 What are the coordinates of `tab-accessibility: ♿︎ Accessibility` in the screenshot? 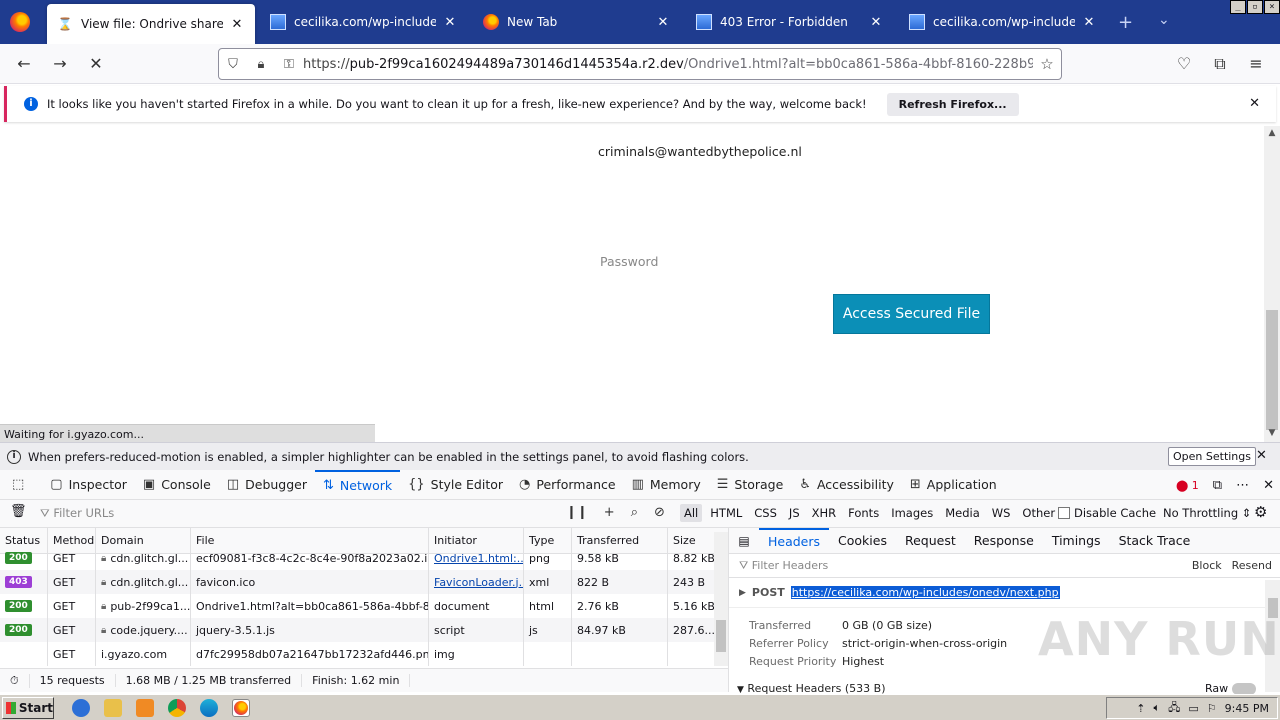 It's located at (846, 485).